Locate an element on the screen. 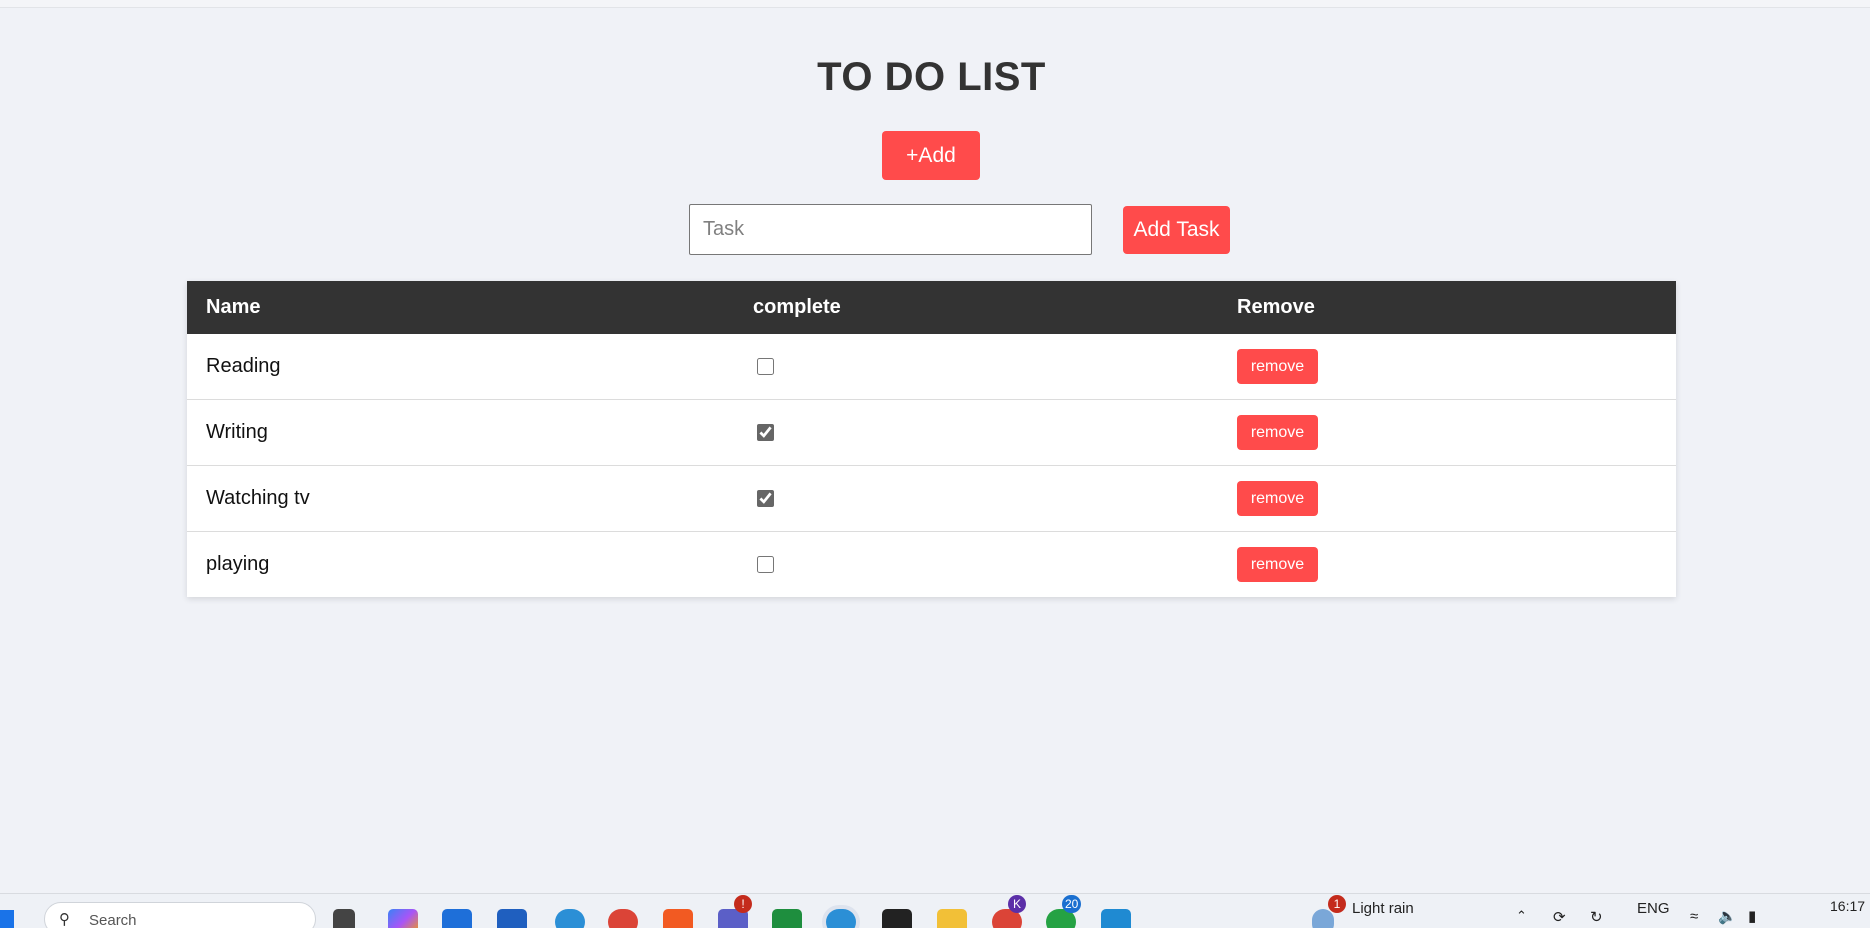 This screenshot has height=928, width=1870. header-remove: Remove is located at coordinates (1447, 307).